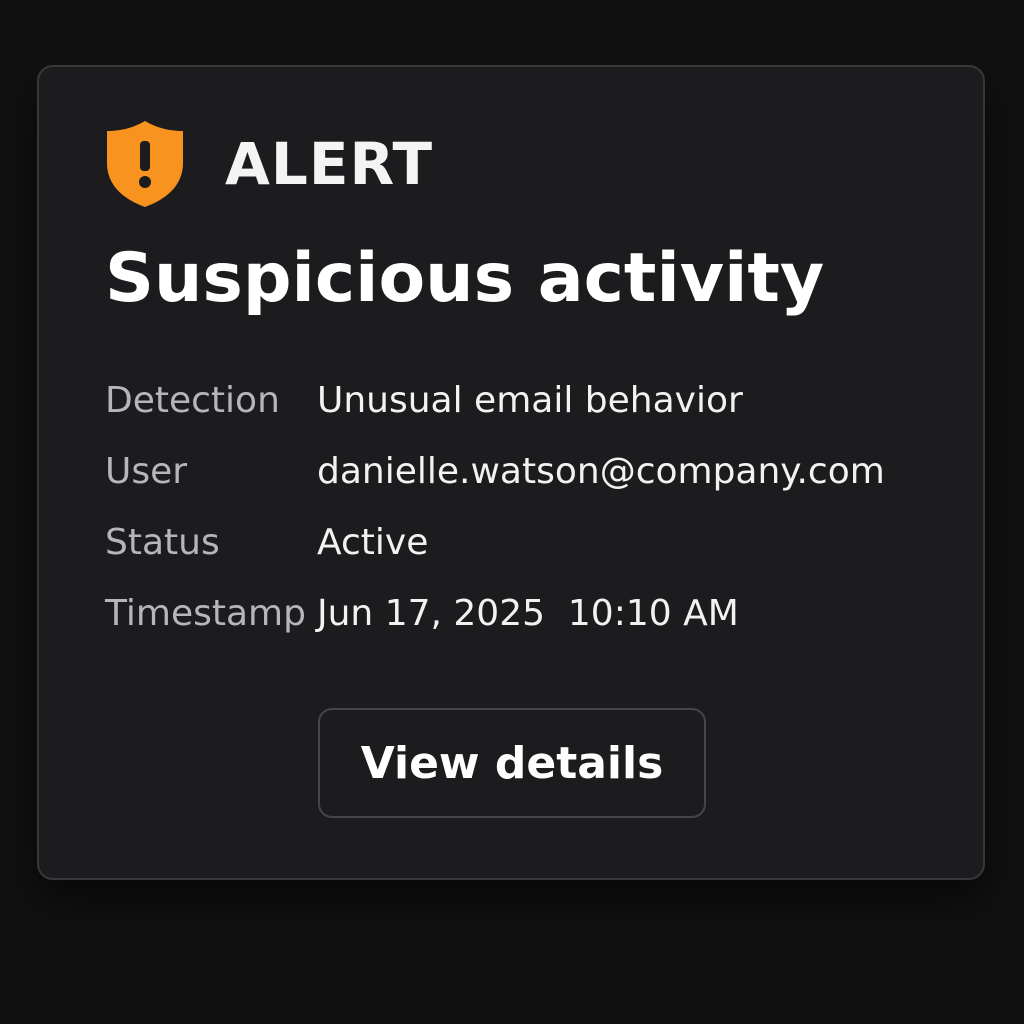  What do you see at coordinates (528, 613) in the screenshot?
I see `timestamp-value: Jun 17, 2025 10:10 AM` at bounding box center [528, 613].